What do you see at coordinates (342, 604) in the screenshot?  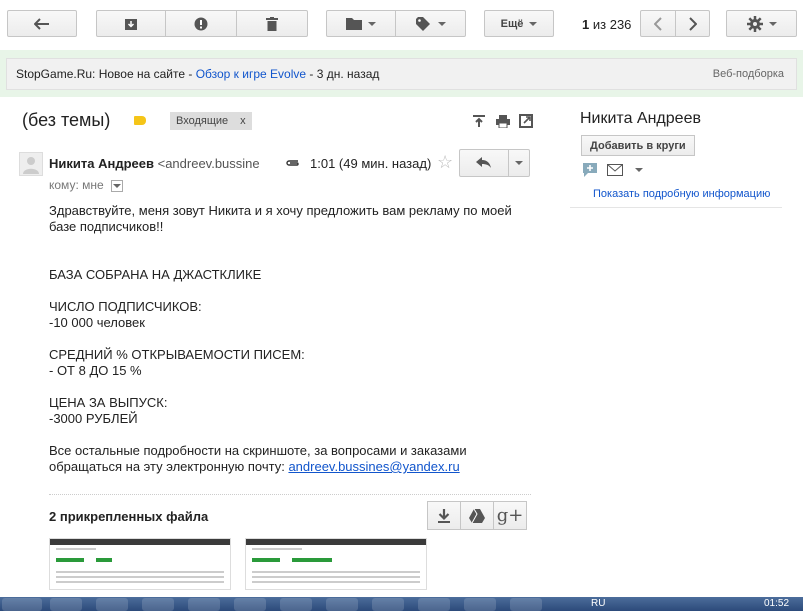 I see `yandex-taskbar-icon` at bounding box center [342, 604].